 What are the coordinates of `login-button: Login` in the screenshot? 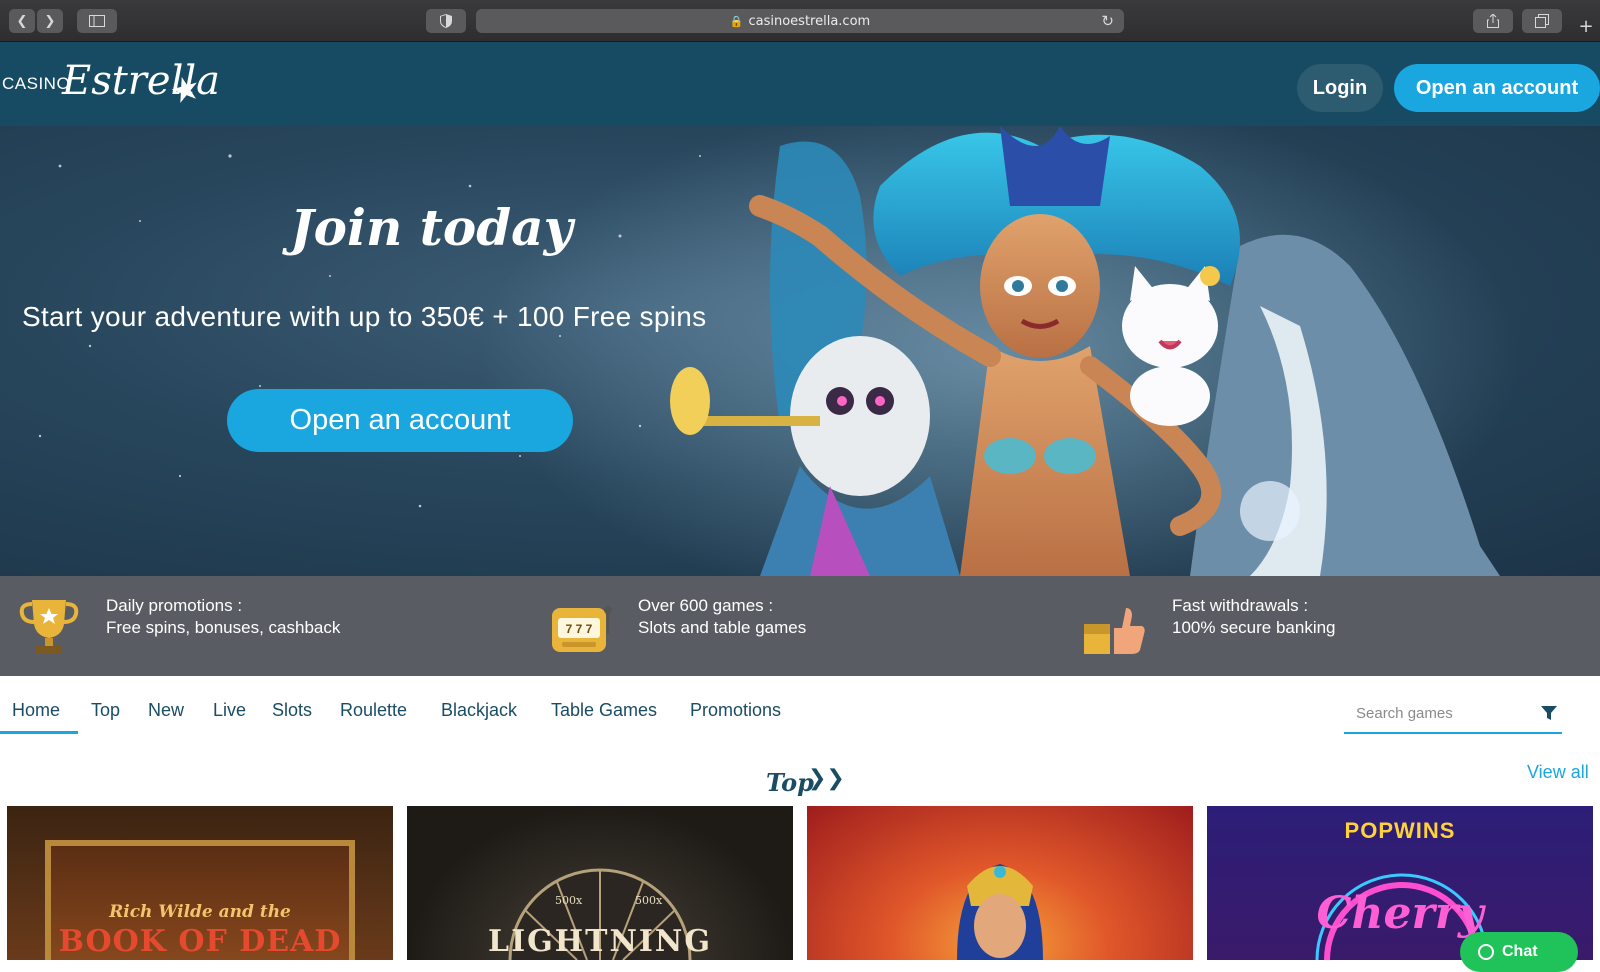 It's located at (1340, 88).